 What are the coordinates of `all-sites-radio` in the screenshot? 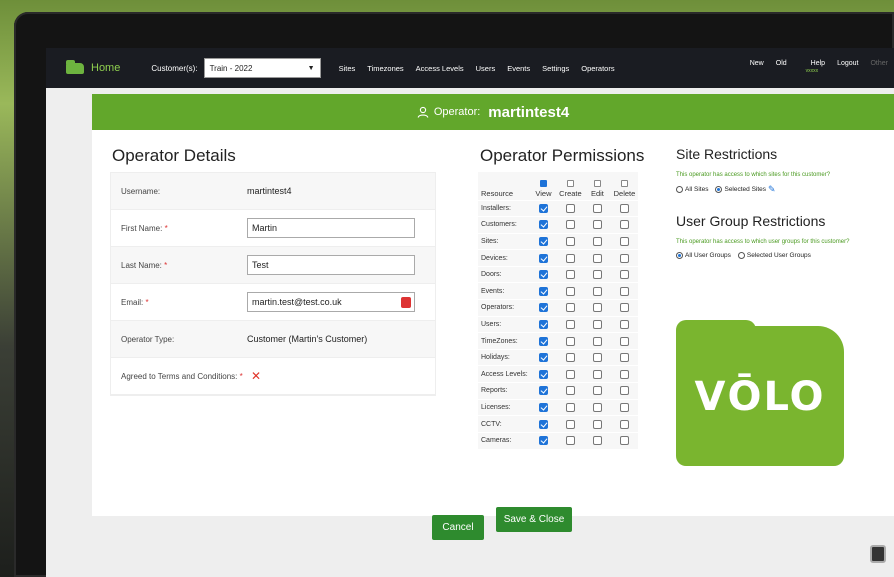 It's located at (679, 189).